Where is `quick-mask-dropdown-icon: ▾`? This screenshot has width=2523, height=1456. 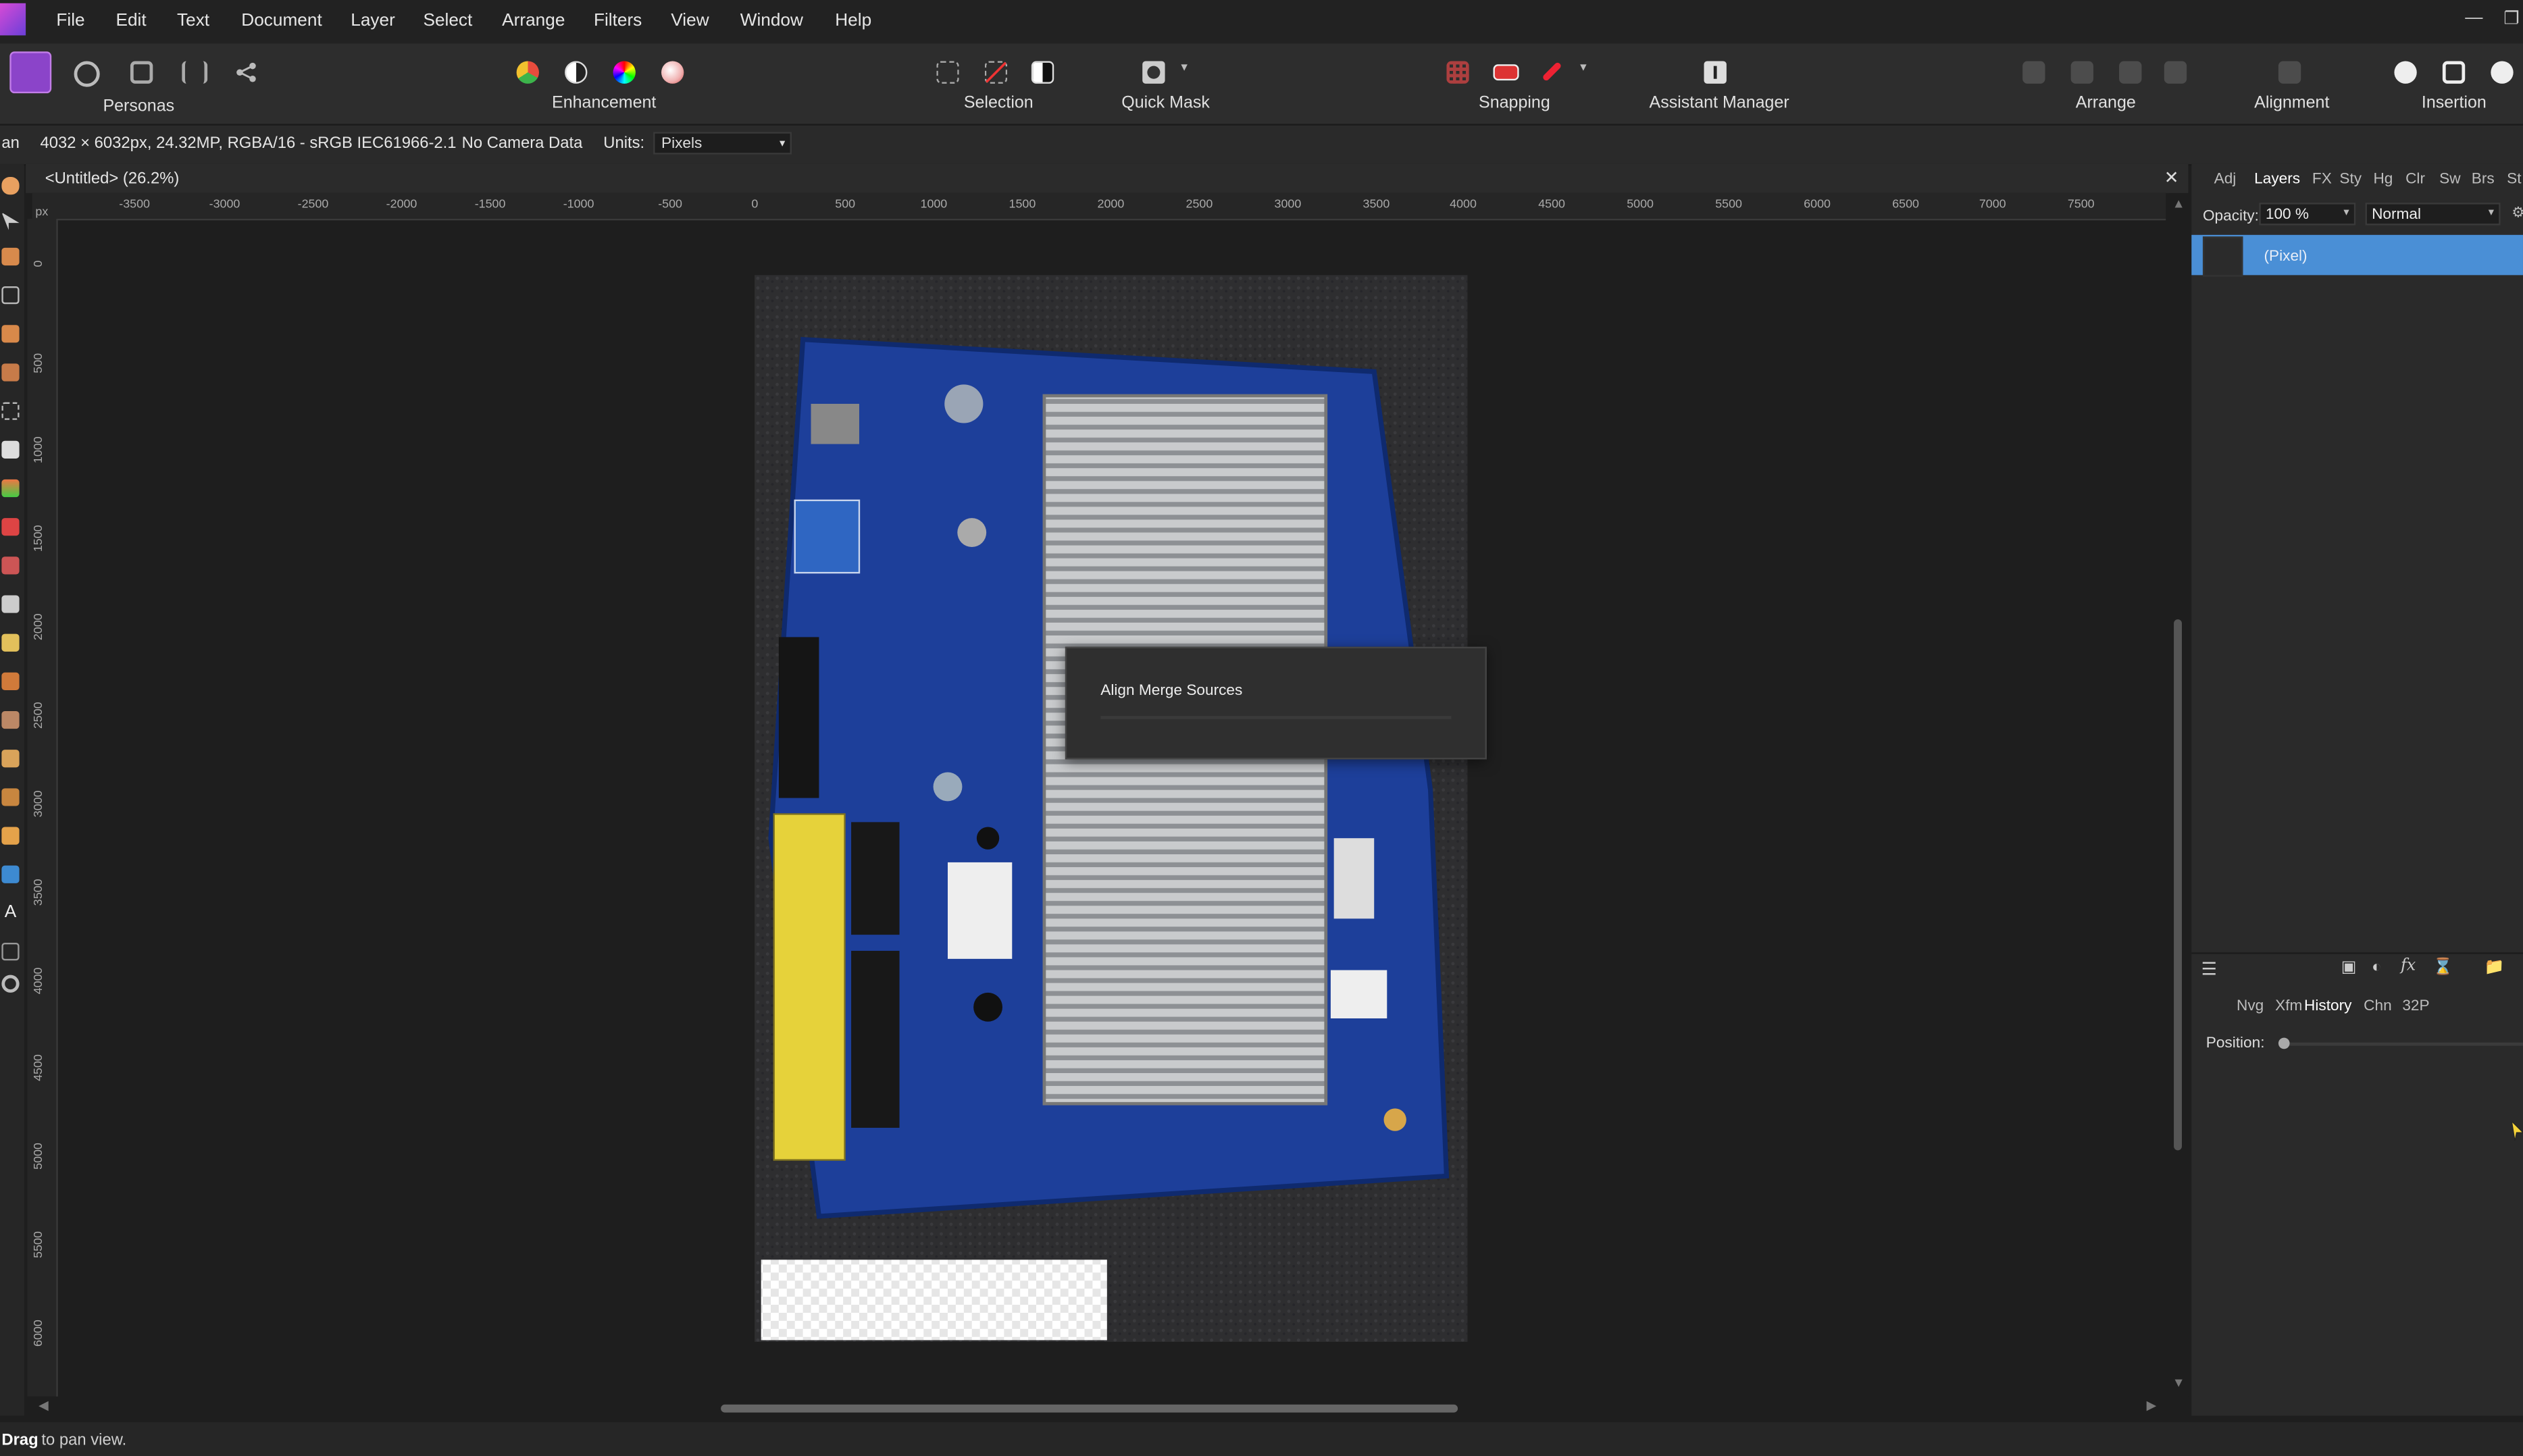
quick-mask-dropdown-icon: ▾ is located at coordinates (1184, 66).